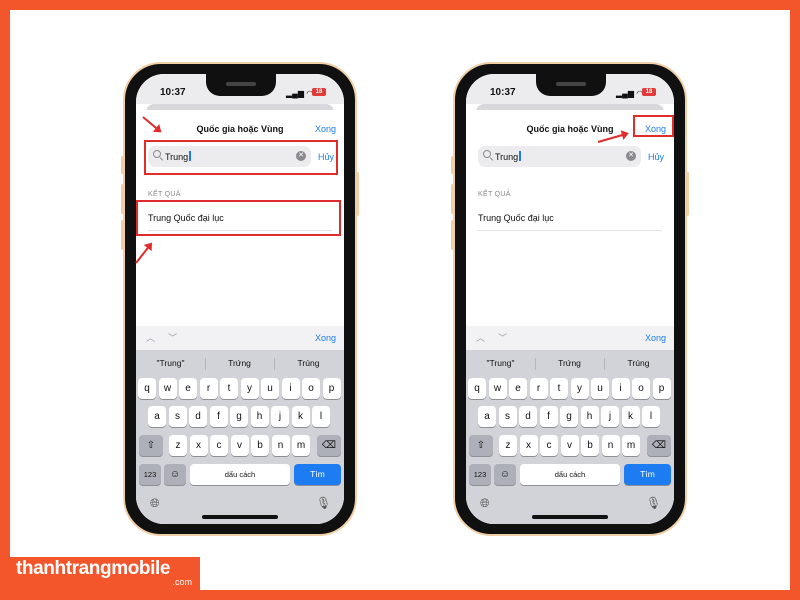 This screenshot has height=600, width=800. Describe the element at coordinates (520, 156) in the screenshot. I see `text-caret` at that location.